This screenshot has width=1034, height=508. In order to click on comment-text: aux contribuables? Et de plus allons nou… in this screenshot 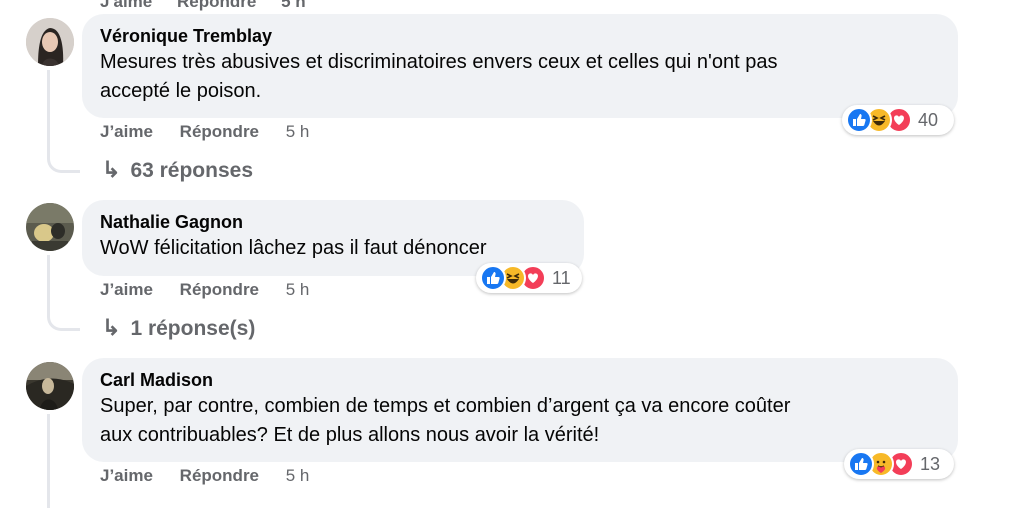, I will do `click(350, 435)`.